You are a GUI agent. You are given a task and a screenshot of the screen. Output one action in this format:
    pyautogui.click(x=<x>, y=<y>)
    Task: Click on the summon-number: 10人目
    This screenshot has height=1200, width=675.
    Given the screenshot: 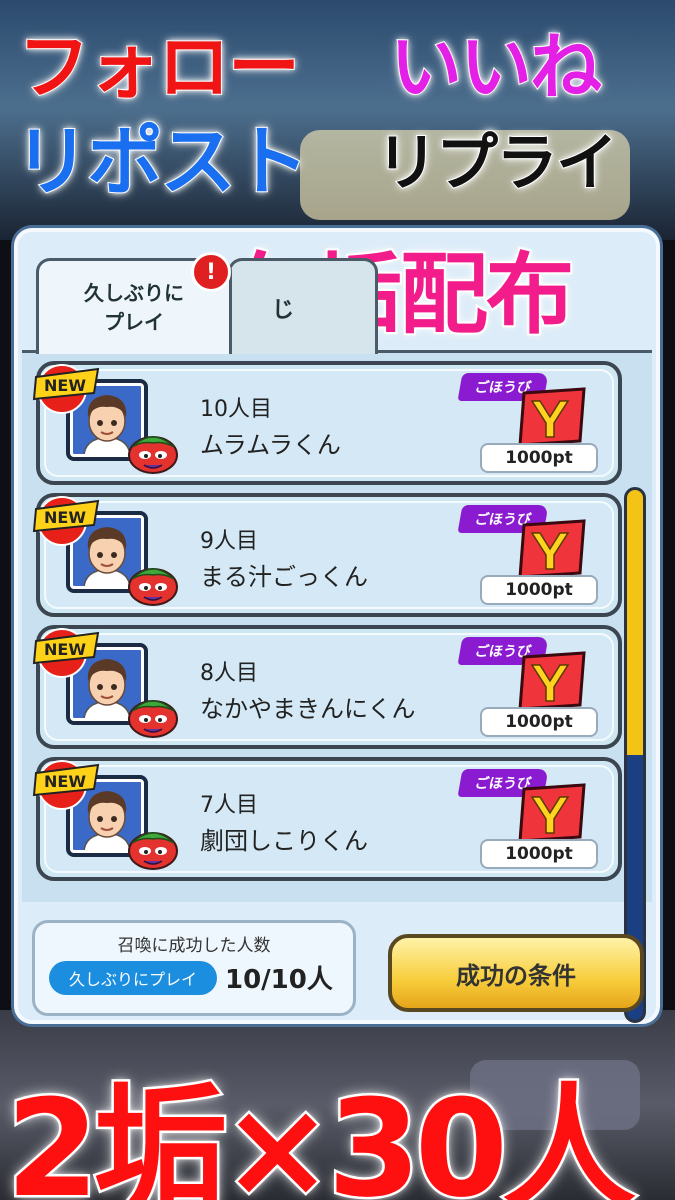 What is the action you would take?
    pyautogui.click(x=236, y=409)
    